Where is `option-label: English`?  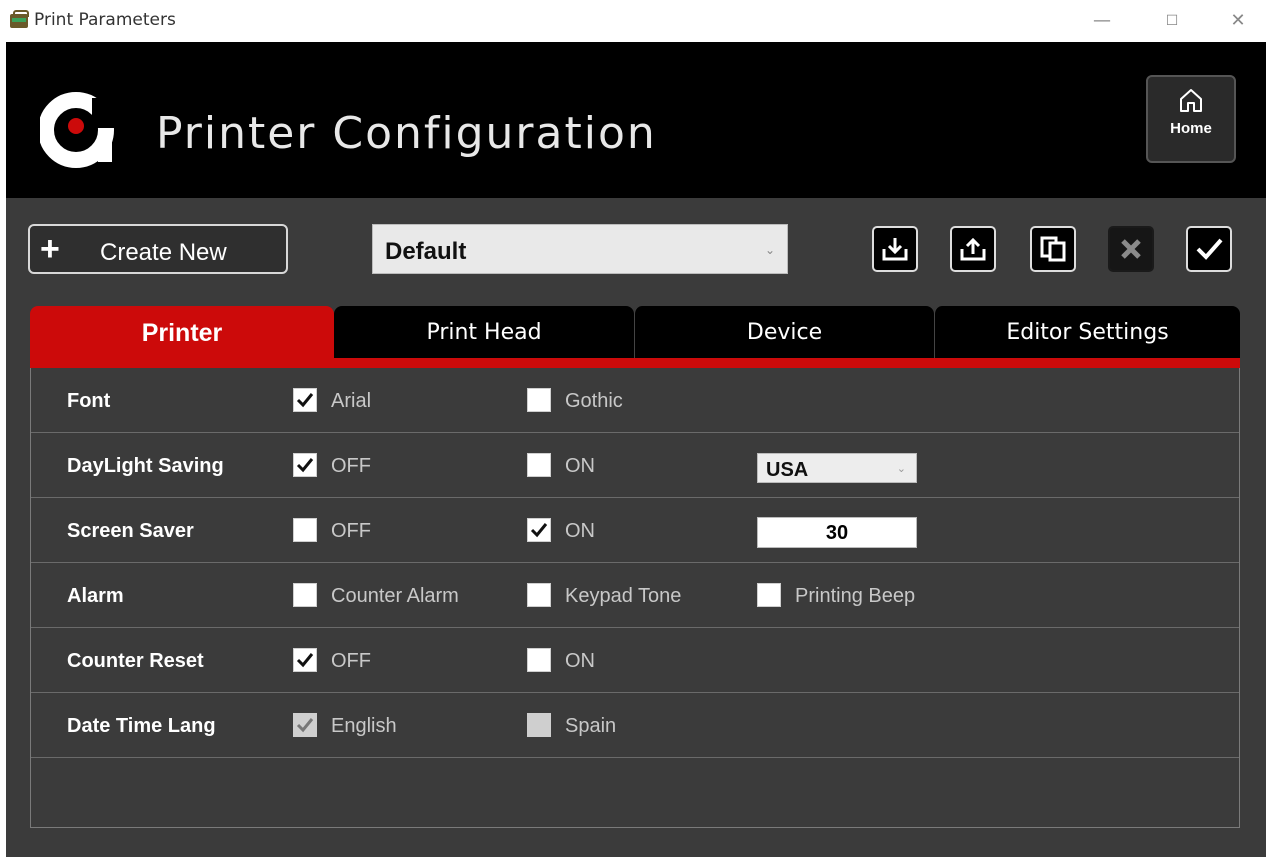
option-label: English is located at coordinates (364, 726).